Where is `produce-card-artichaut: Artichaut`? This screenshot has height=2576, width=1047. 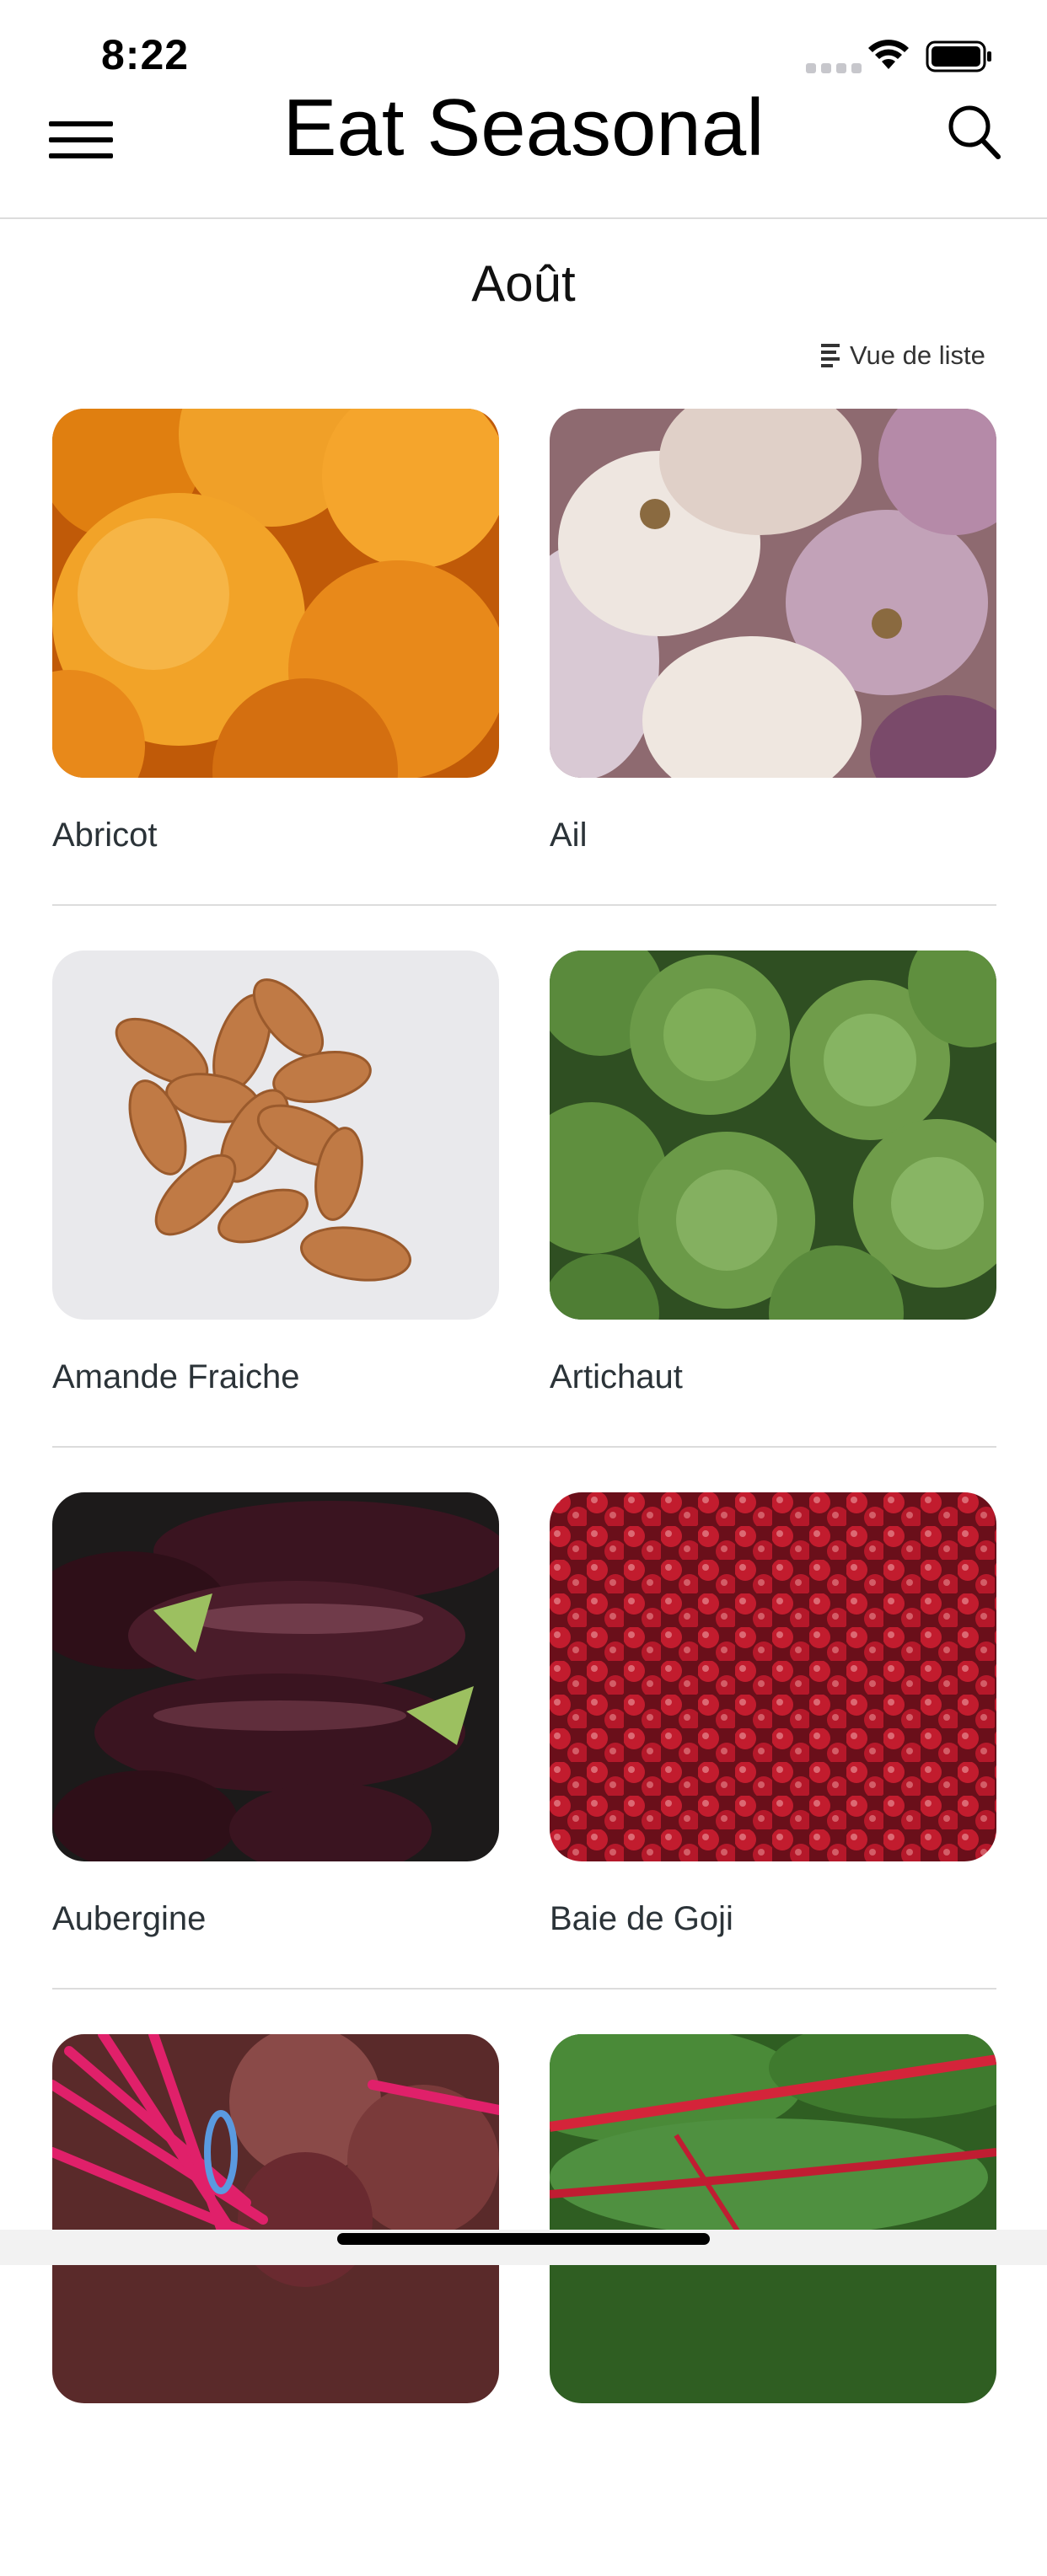 produce-card-artichaut: Artichaut is located at coordinates (773, 1174).